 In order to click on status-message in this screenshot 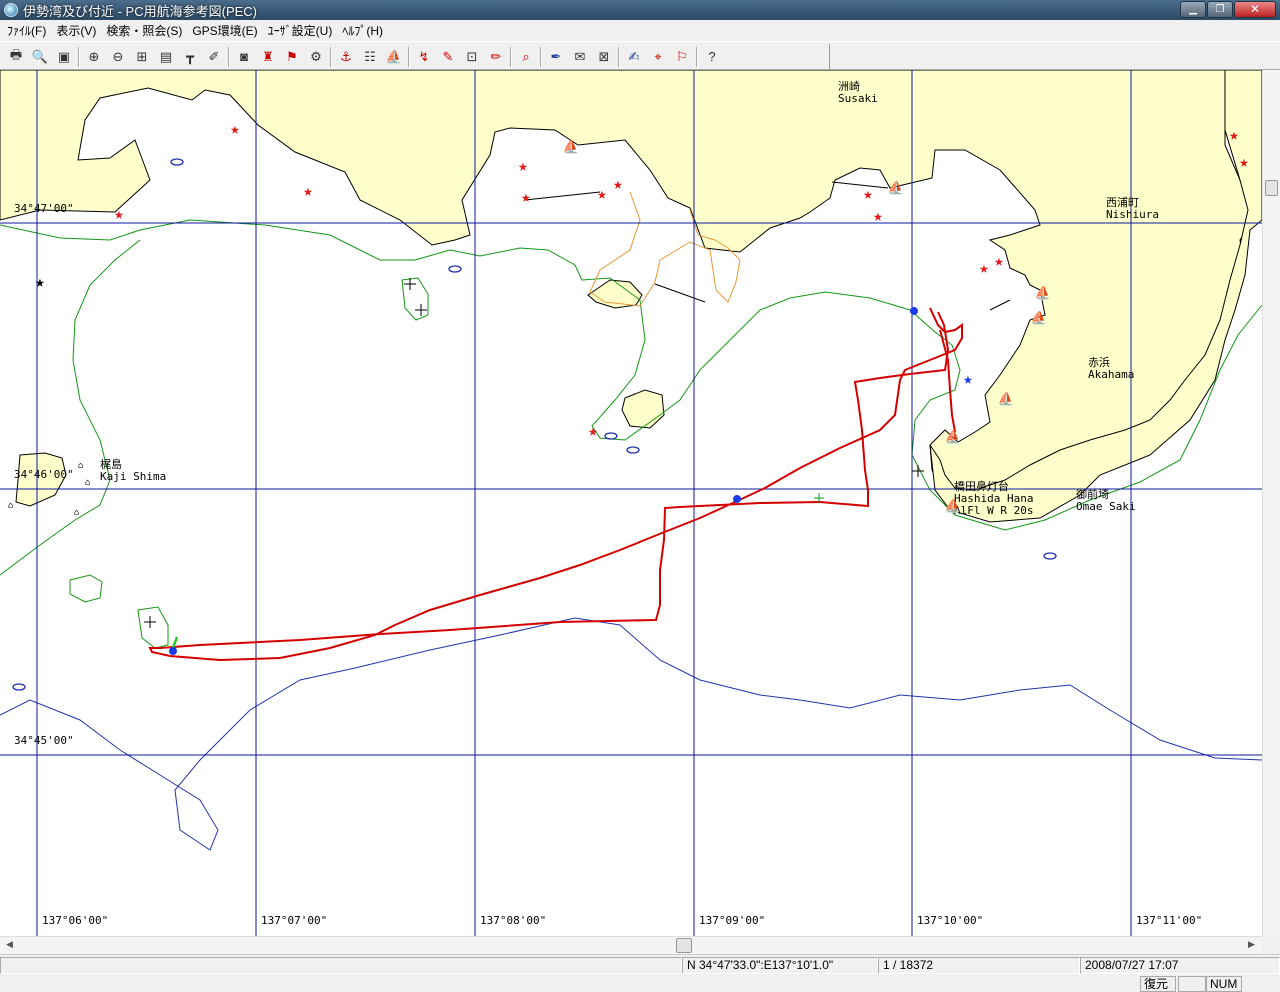, I will do `click(341, 965)`.